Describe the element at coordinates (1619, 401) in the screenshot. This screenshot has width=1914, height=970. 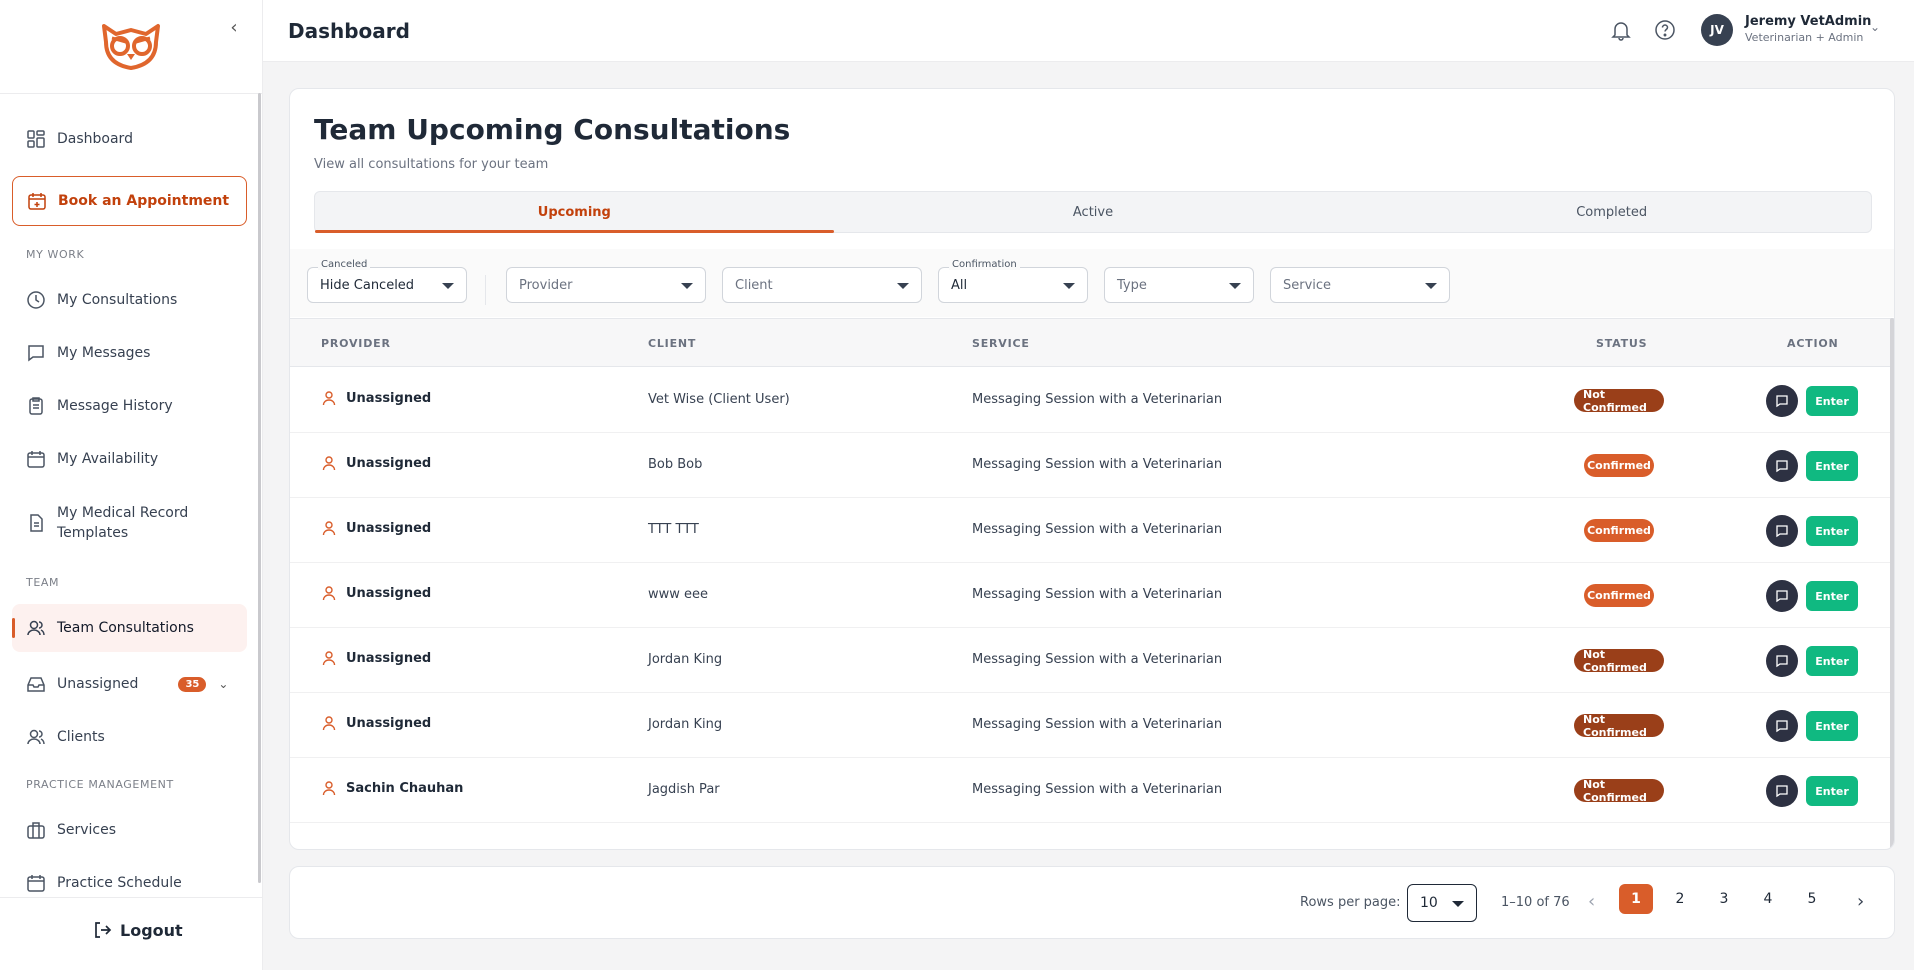
I see `status-badge: Not Confirmed` at that location.